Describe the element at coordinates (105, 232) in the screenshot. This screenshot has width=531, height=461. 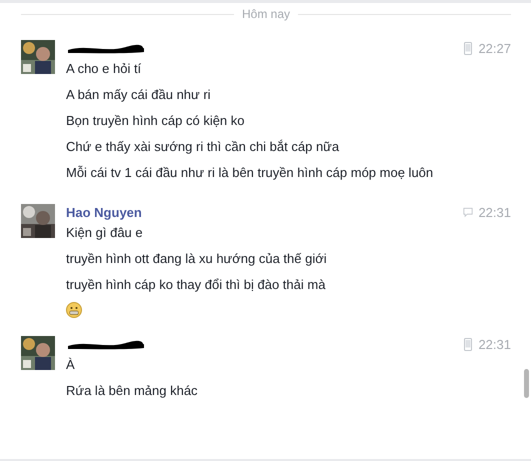
I see `message-text: Kiện gì đâu e` at that location.